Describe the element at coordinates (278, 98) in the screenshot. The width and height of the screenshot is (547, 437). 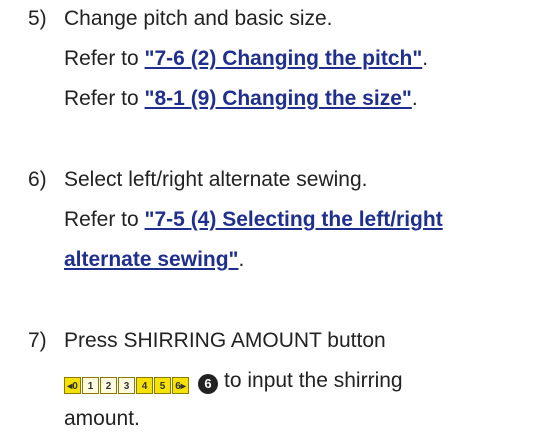
I see `link-8-1-size: "8-1 (9) Changing the size"` at that location.